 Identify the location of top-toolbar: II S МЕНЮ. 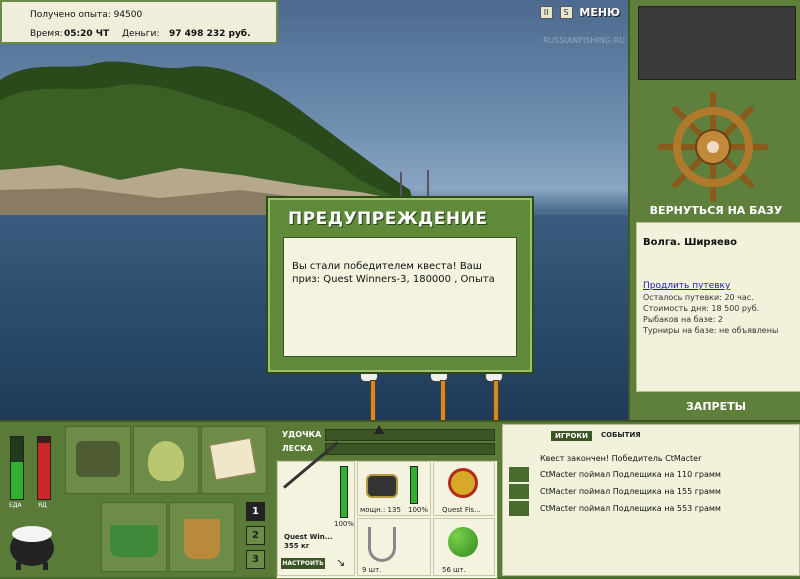
(579, 12).